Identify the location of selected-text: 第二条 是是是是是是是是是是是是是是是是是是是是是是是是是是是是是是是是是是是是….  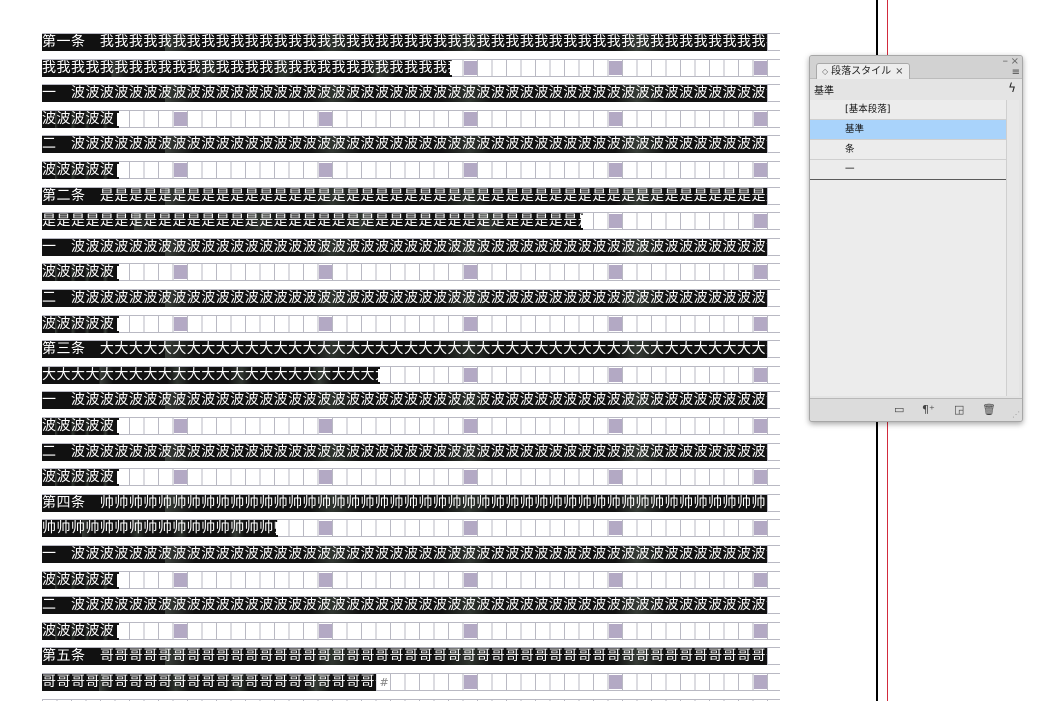
(404, 196).